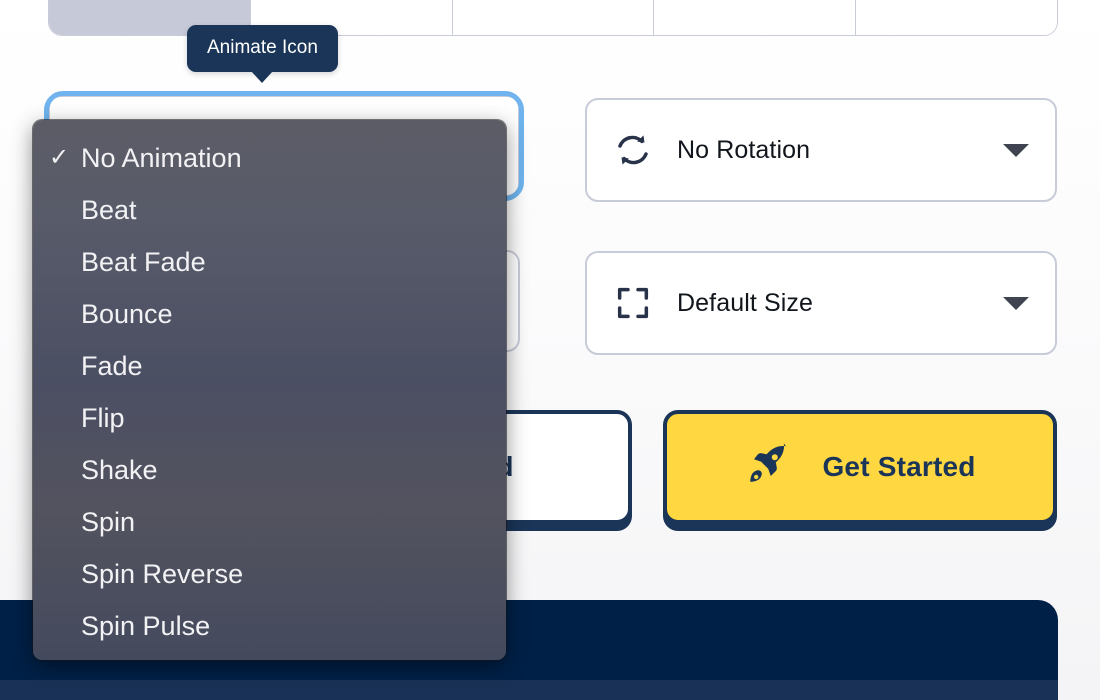 The image size is (1100, 700). I want to click on menu-item-label: Beat, so click(109, 209).